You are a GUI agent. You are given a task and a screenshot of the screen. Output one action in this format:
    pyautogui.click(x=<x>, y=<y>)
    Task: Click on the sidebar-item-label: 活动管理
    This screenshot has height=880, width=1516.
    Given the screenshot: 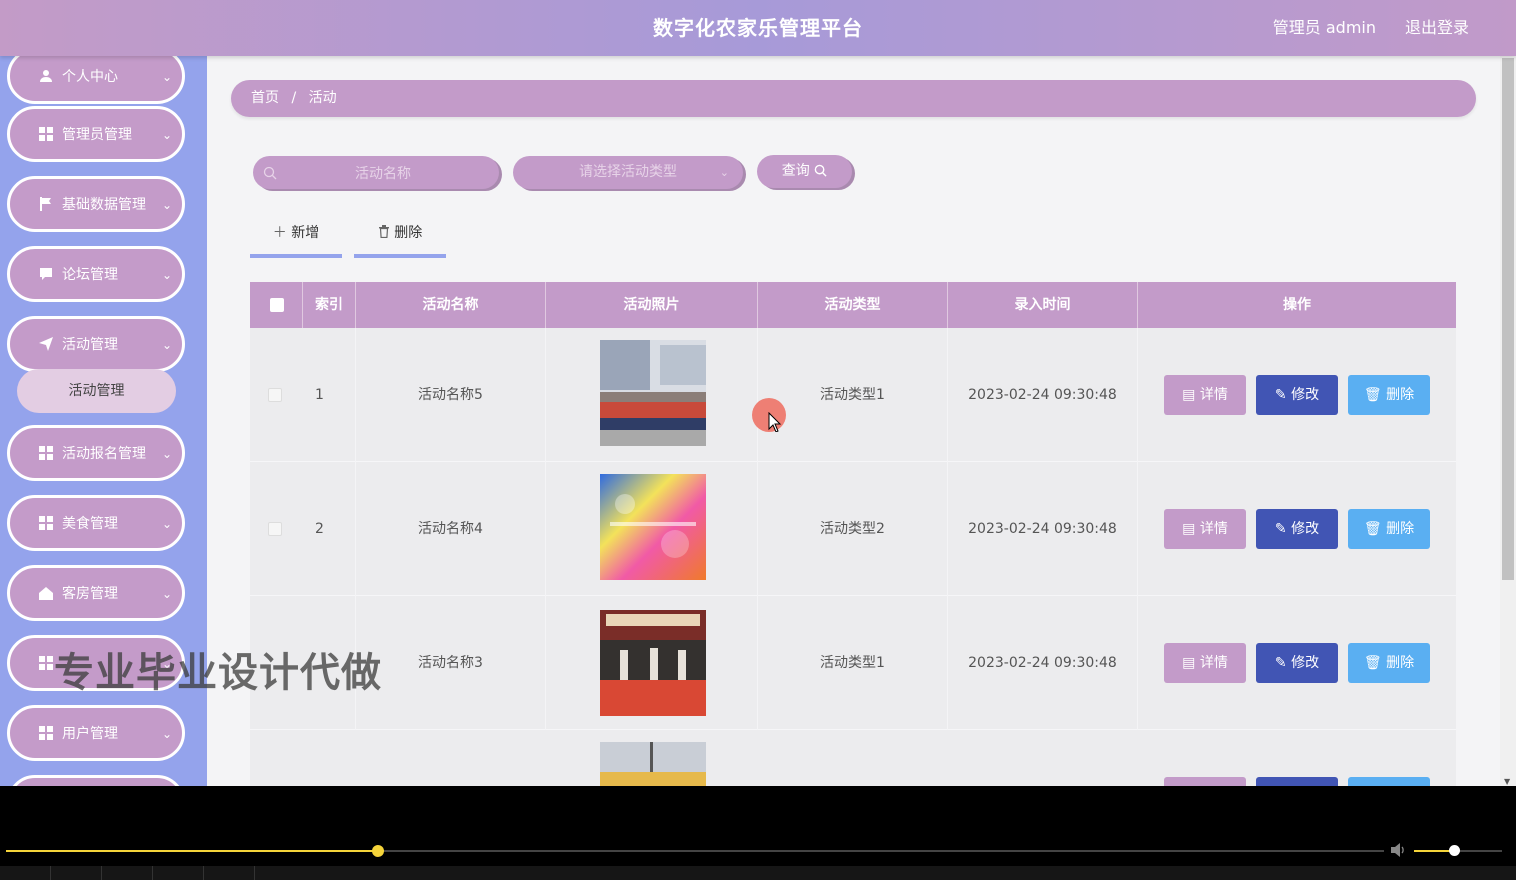 What is the action you would take?
    pyautogui.click(x=90, y=345)
    